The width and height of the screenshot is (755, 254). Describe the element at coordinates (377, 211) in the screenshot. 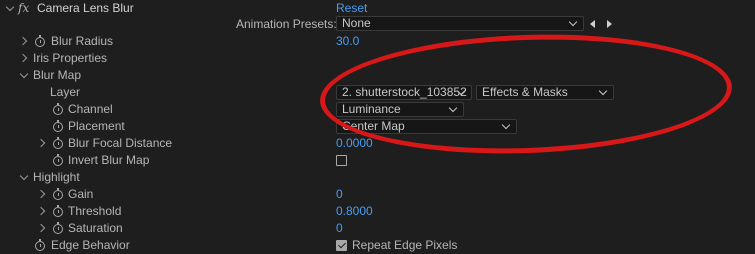

I see `property-row-threshold: Threshold 0.8000` at that location.